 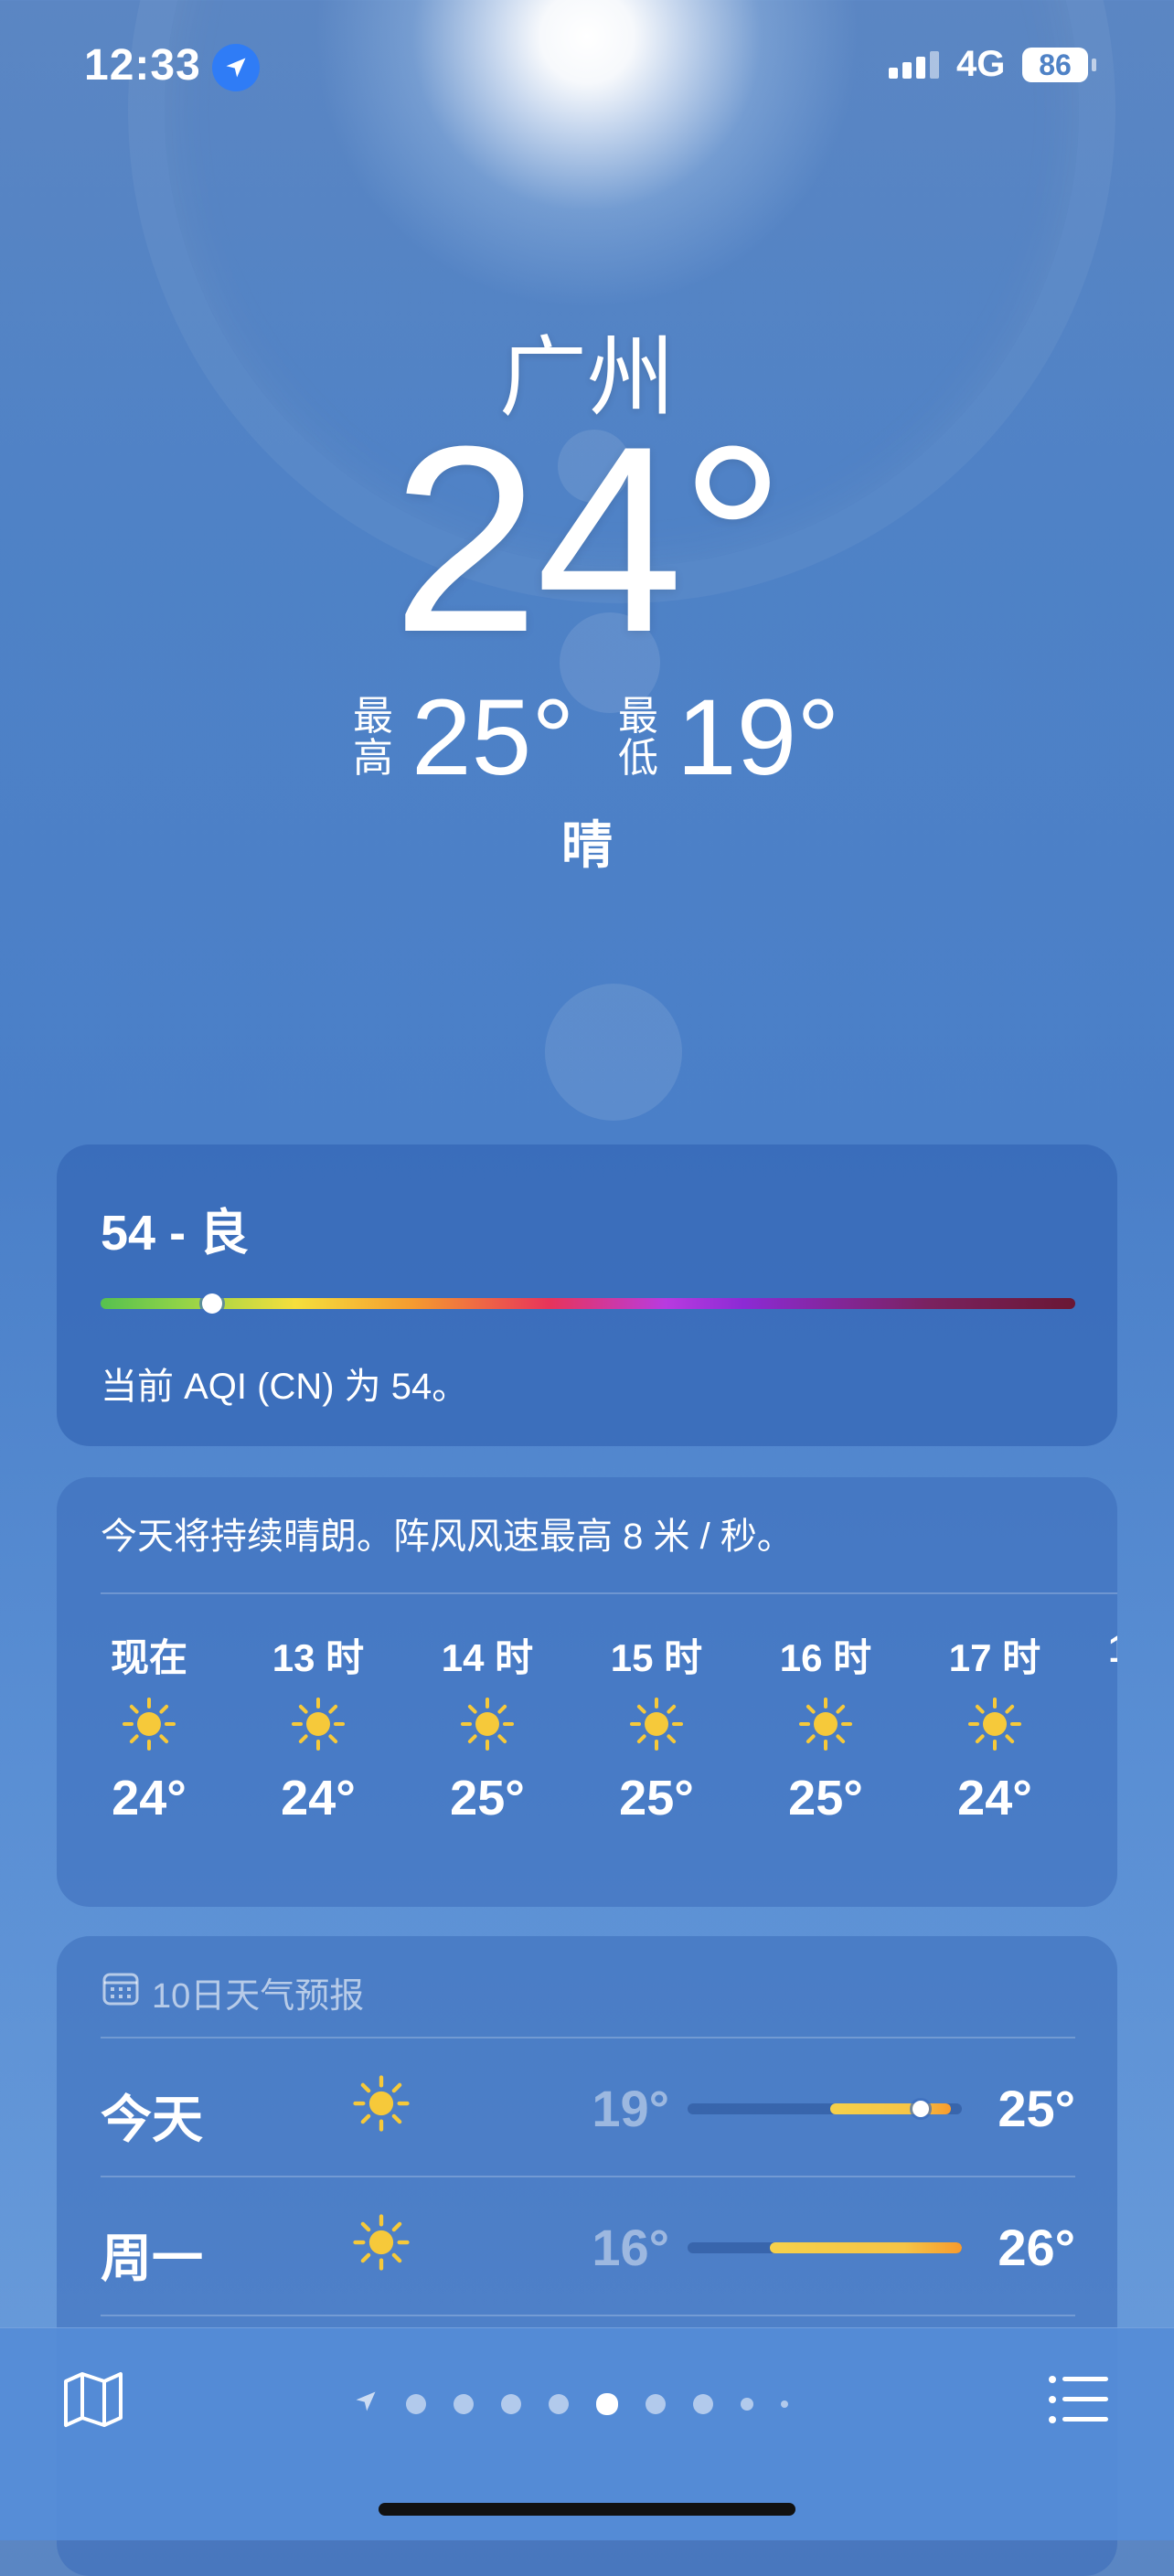 I want to click on aqi-indicator, so click(x=212, y=1303).